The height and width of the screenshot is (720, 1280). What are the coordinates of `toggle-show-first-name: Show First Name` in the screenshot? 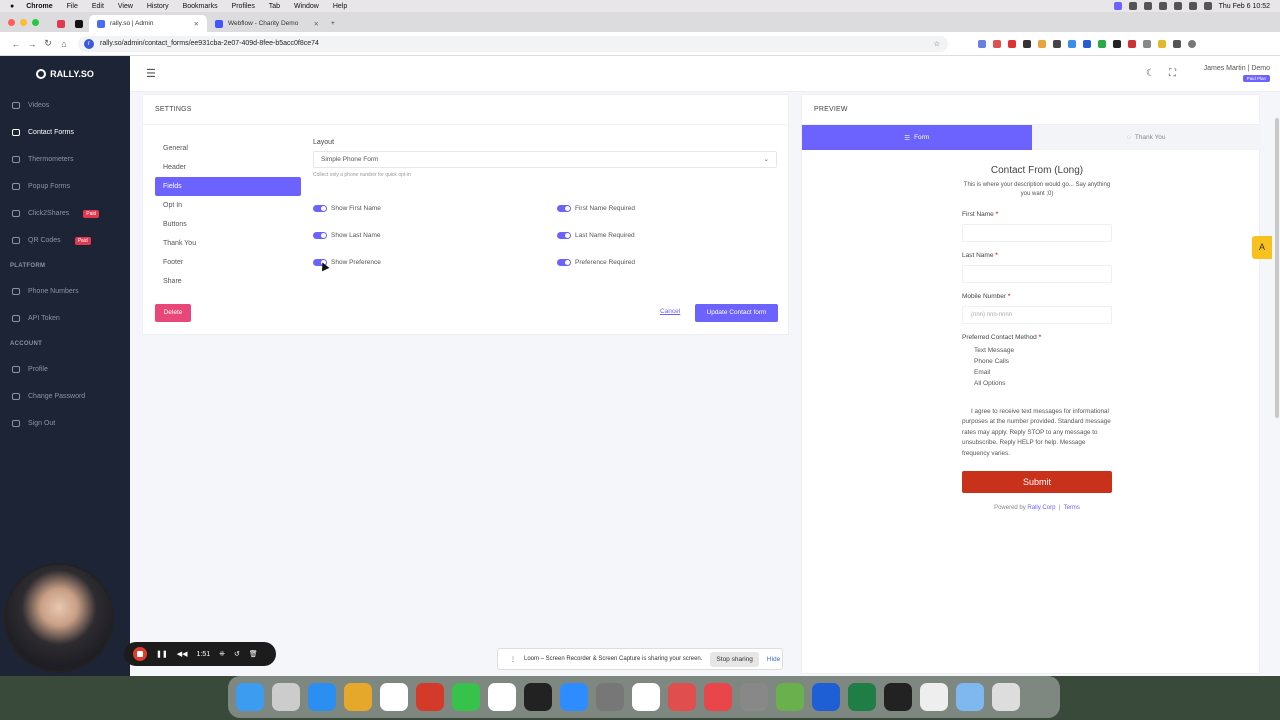 It's located at (347, 208).